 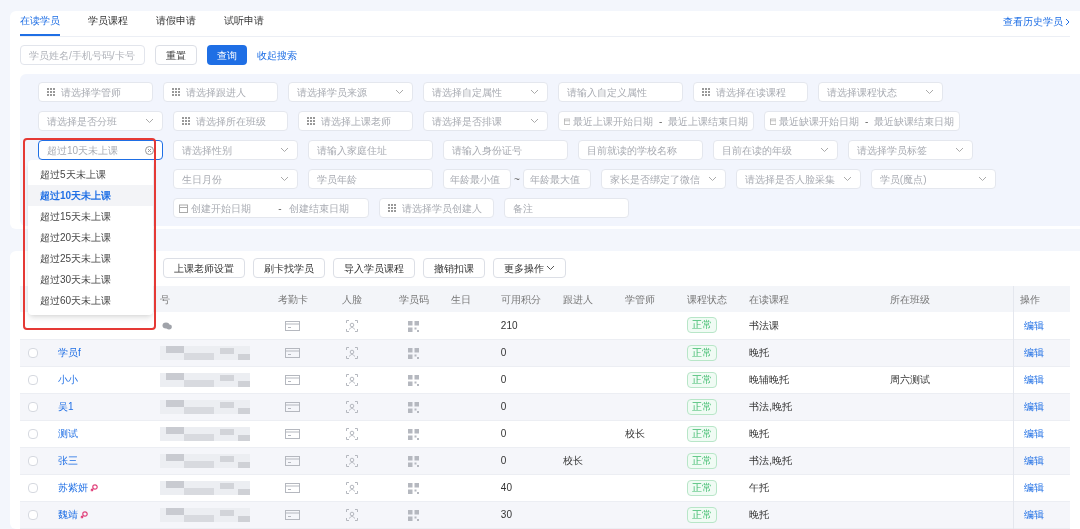 What do you see at coordinates (355, 121) in the screenshot?
I see `picker-field: 请选择上课老师` at bounding box center [355, 121].